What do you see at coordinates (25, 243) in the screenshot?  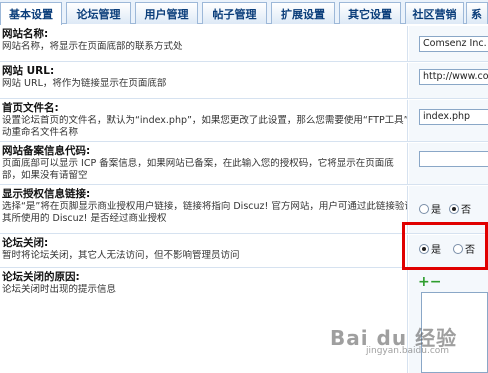 I see `setting-label: 论坛关闭:` at bounding box center [25, 243].